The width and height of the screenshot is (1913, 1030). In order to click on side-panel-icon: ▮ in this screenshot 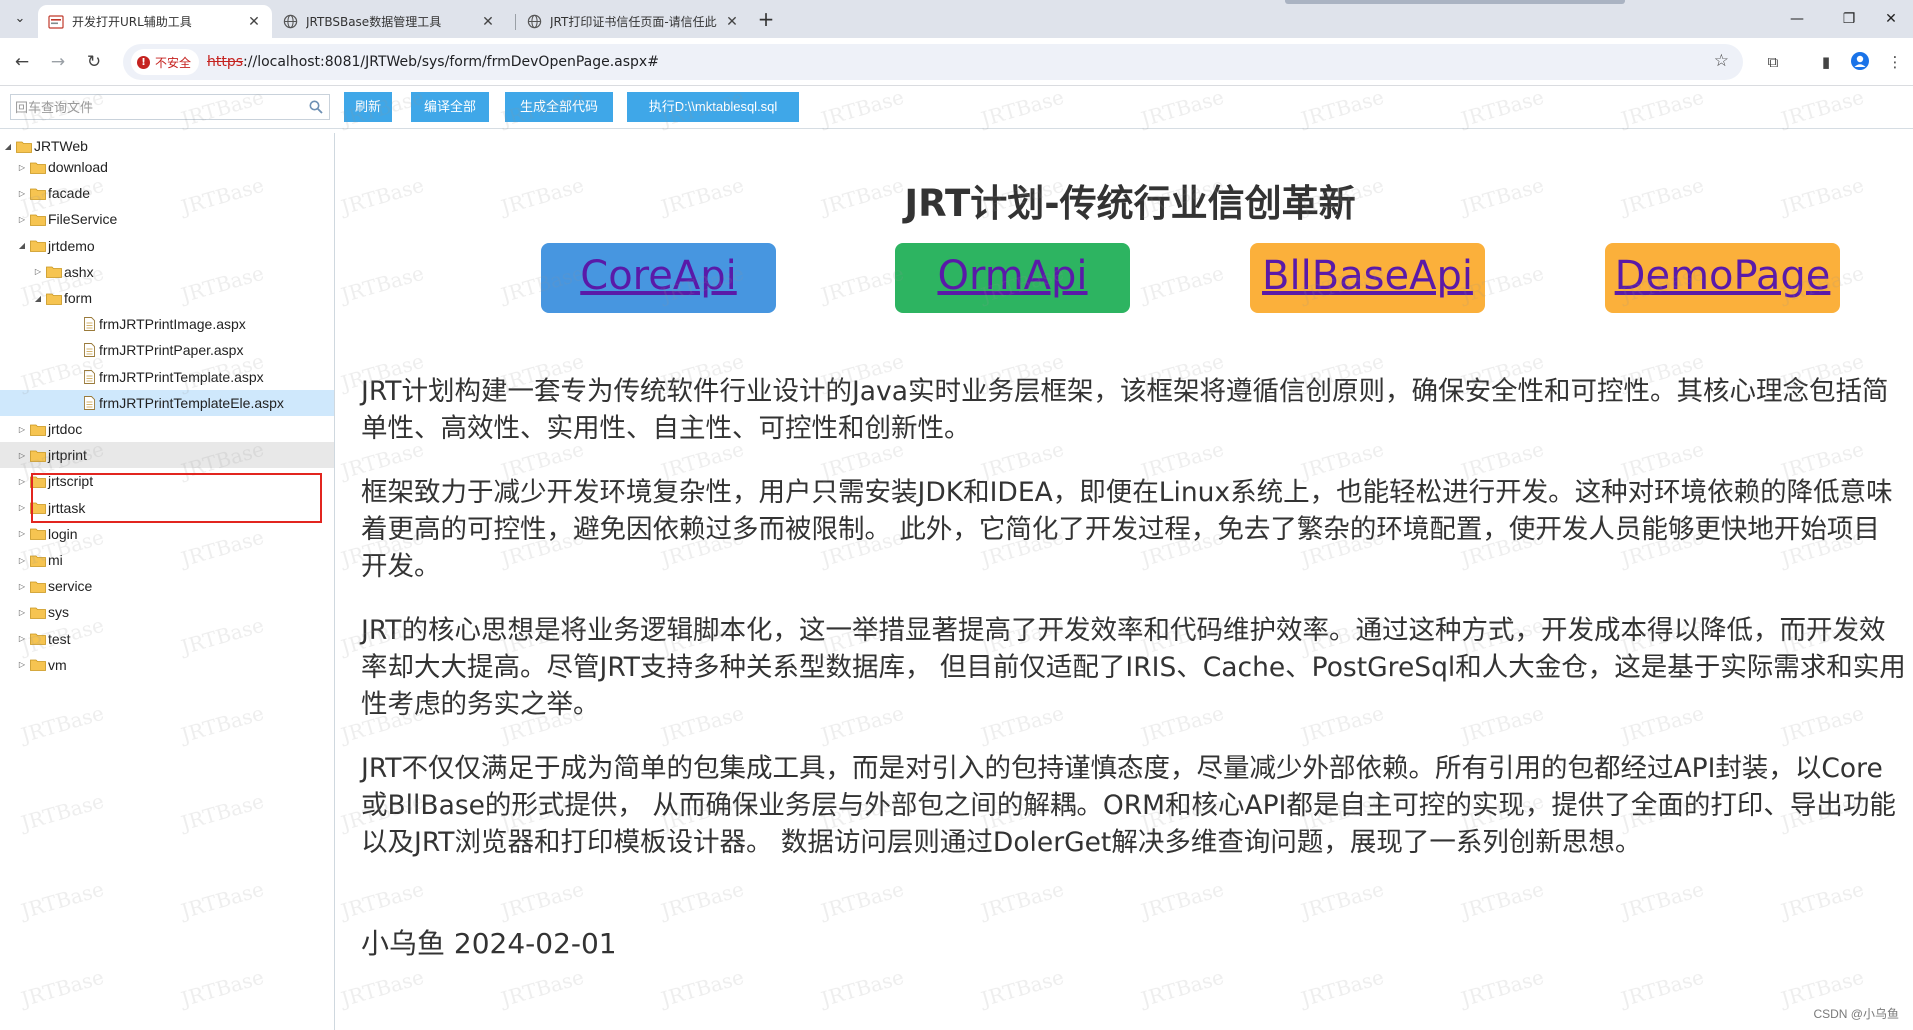, I will do `click(1826, 62)`.